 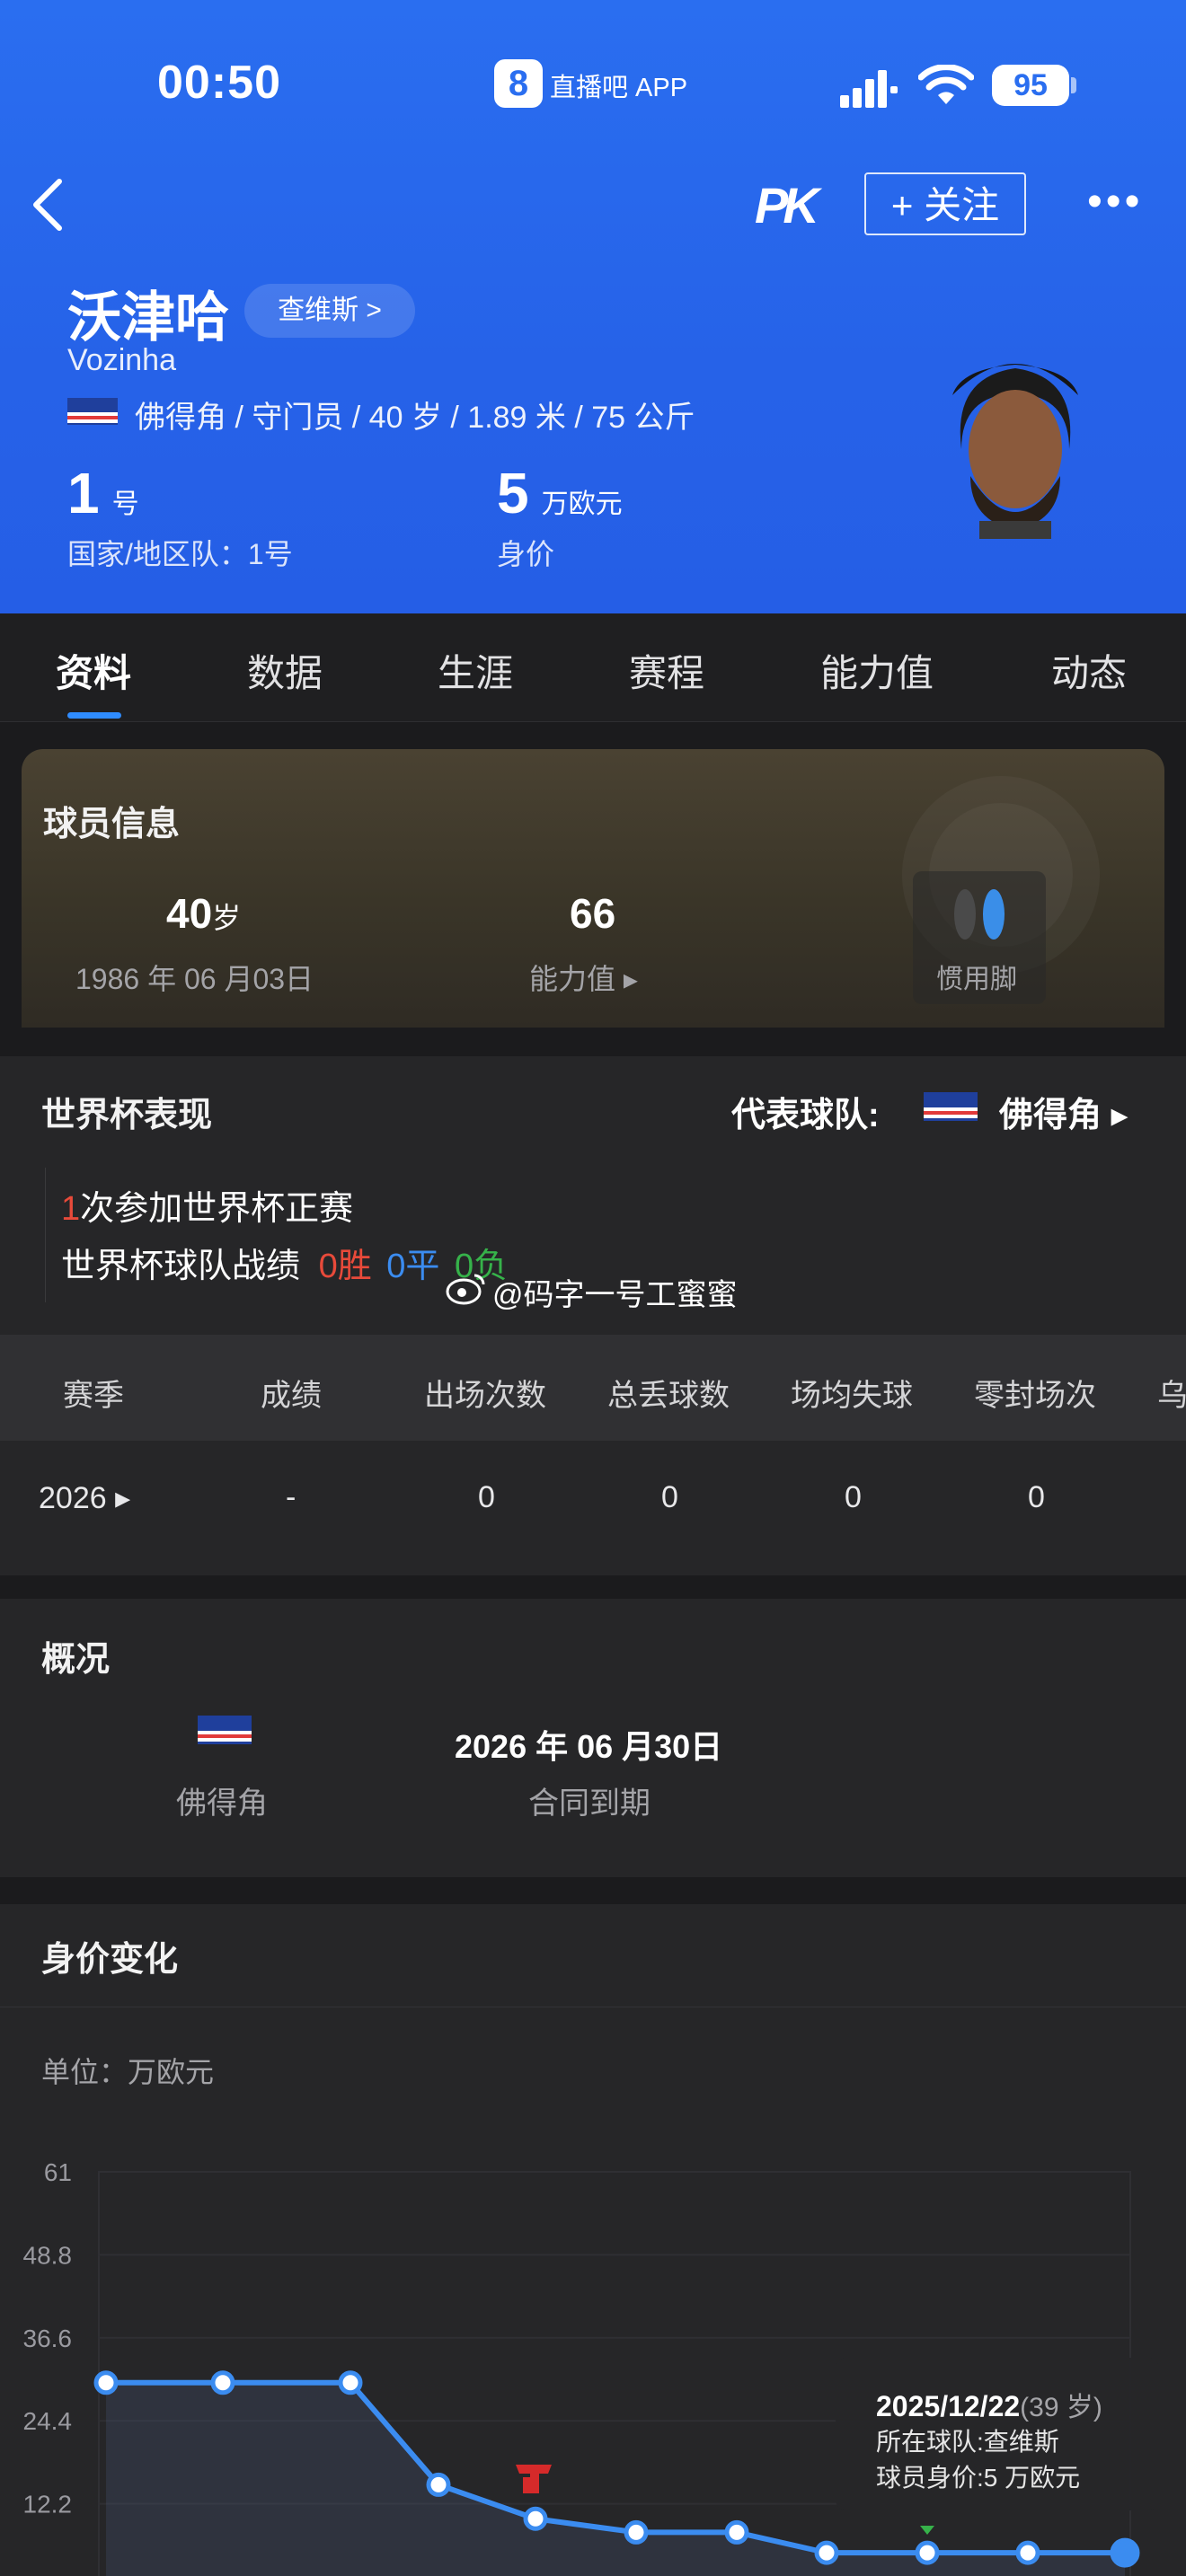 What do you see at coordinates (967, 2442) in the screenshot?
I see `tooltip-club: 所在球队:查维斯` at bounding box center [967, 2442].